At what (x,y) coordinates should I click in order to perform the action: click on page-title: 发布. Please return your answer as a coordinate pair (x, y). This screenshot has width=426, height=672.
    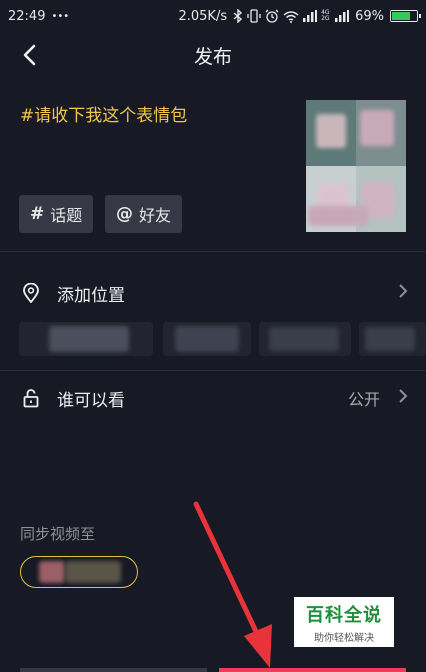
    Looking at the image, I should click on (212, 57).